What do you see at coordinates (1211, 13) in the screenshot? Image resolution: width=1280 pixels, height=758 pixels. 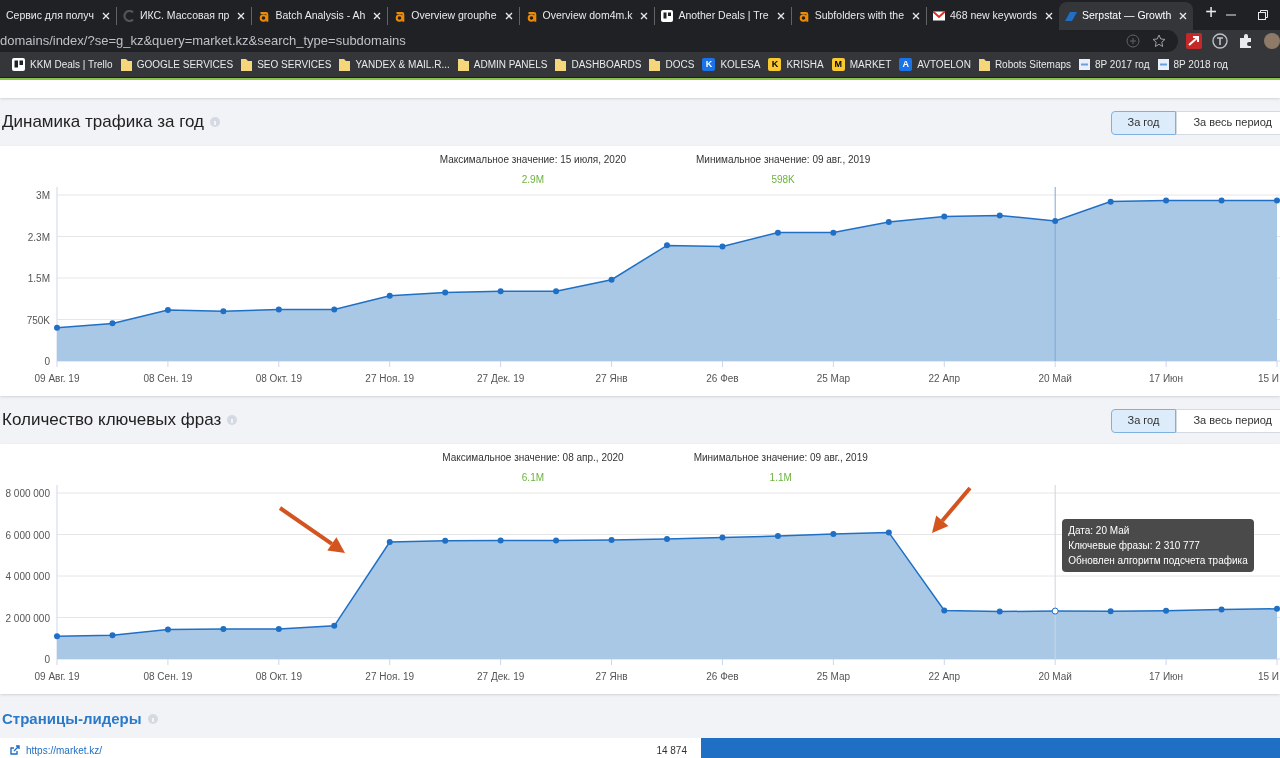 I see `new-tab-button: +` at bounding box center [1211, 13].